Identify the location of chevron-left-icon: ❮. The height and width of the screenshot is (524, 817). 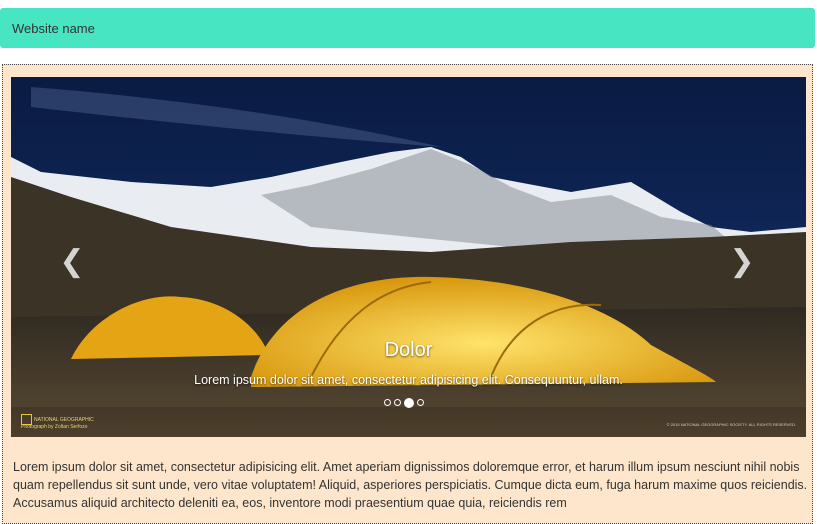
(72, 261).